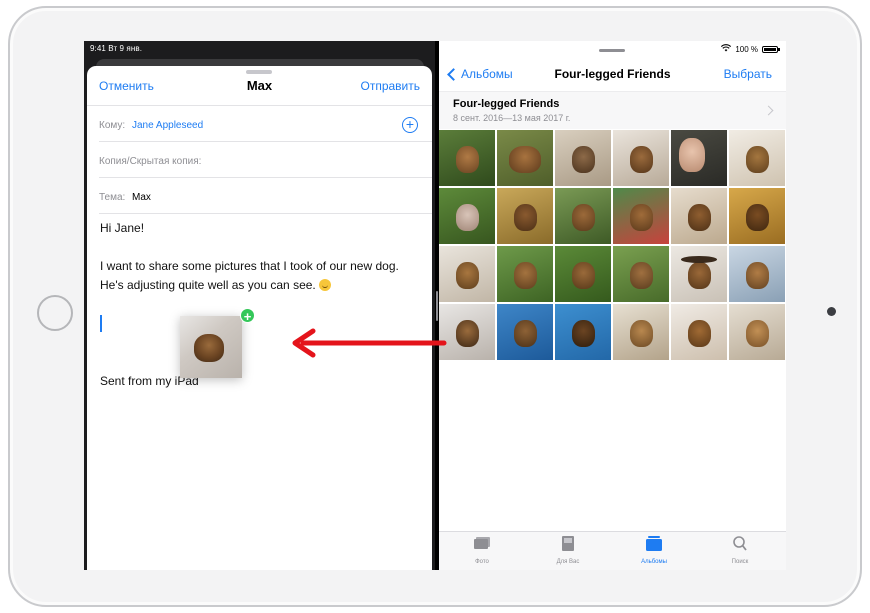 The width and height of the screenshot is (870, 613). What do you see at coordinates (740, 562) in the screenshot?
I see `tab-label: Поиск` at bounding box center [740, 562].